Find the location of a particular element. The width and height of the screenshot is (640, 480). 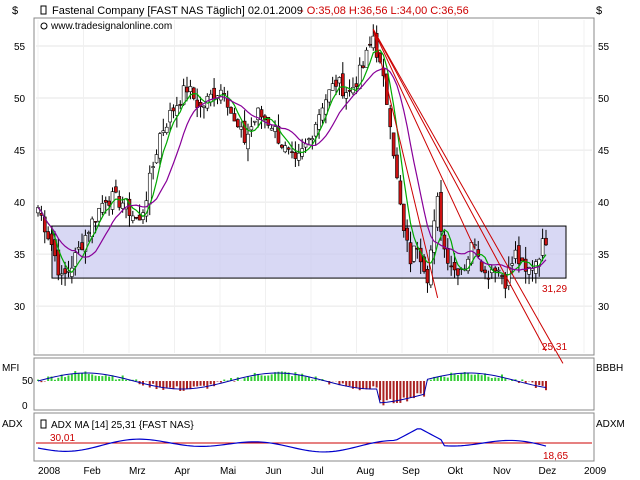

x-tick-7: Aug is located at coordinates (366, 471).